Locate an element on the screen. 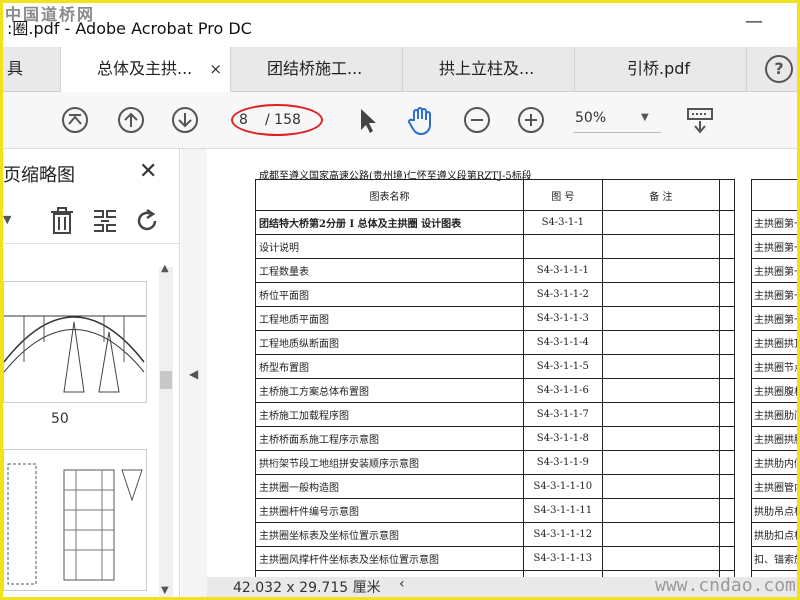 This screenshot has height=600, width=800. row-cell: 主拱圈管内 is located at coordinates (774, 486).